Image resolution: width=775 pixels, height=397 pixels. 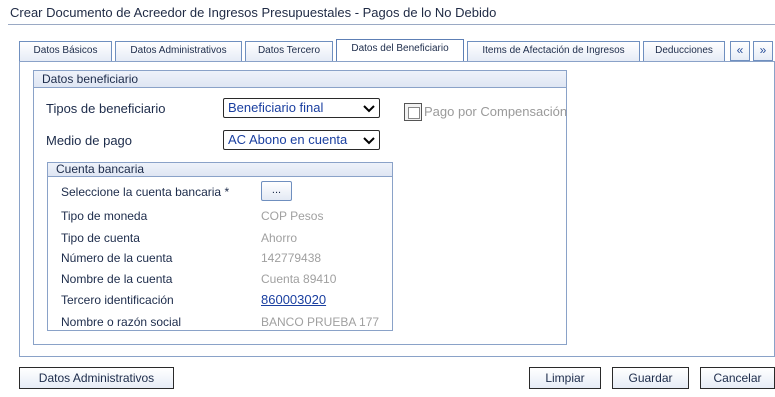 I want to click on numero-cuenta-value: 142779438, so click(x=291, y=258).